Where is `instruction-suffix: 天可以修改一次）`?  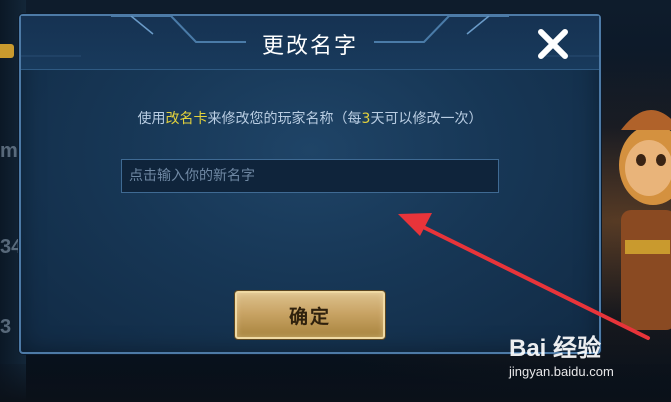 instruction-suffix: 天可以修改一次） is located at coordinates (426, 119).